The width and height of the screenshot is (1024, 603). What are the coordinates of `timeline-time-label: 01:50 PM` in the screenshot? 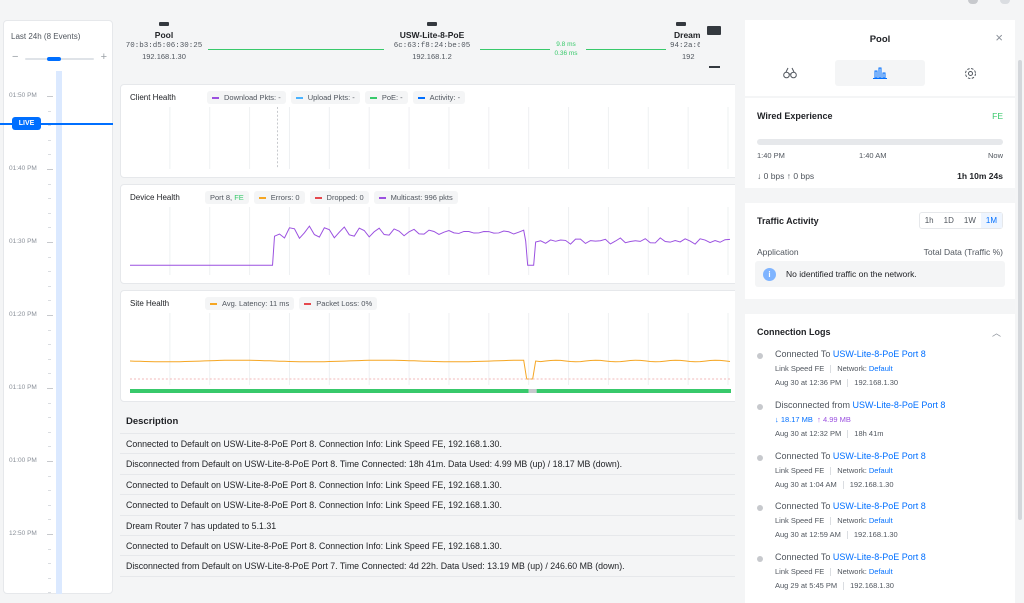 It's located at (23, 95).